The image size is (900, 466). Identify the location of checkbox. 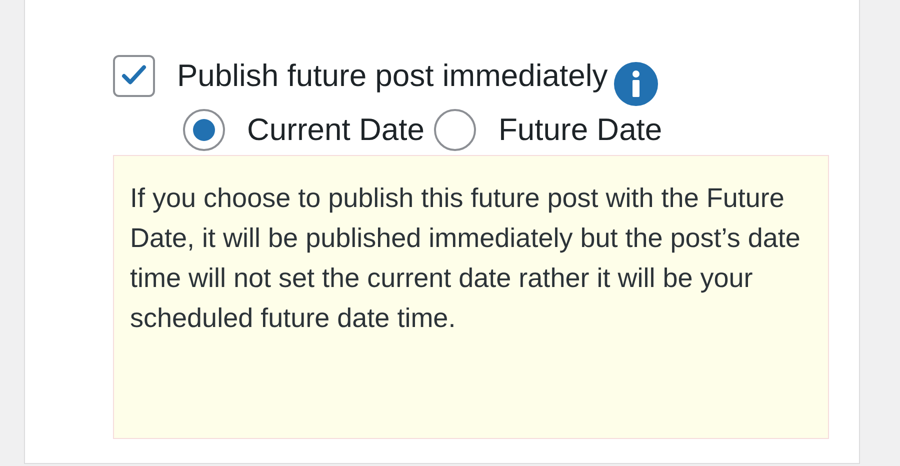
(134, 76).